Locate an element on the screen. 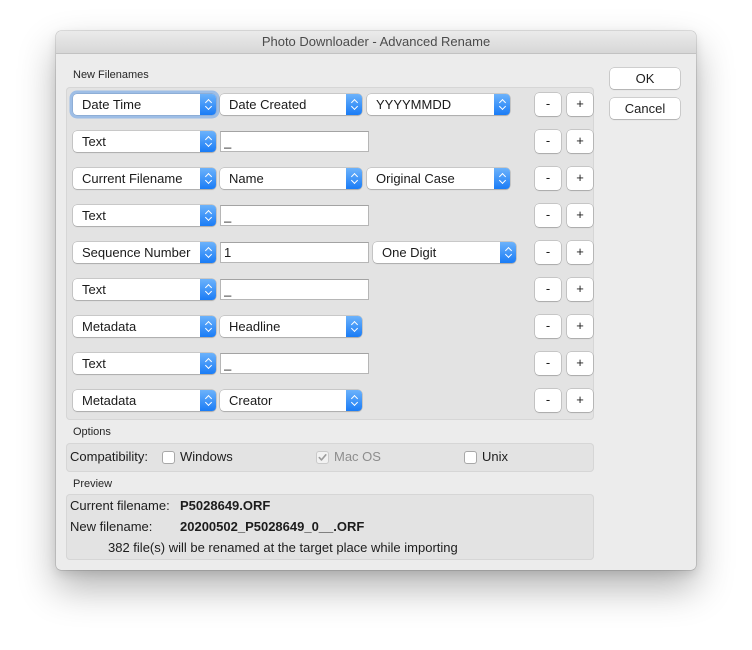  new-filename-label: New filename: is located at coordinates (111, 526).